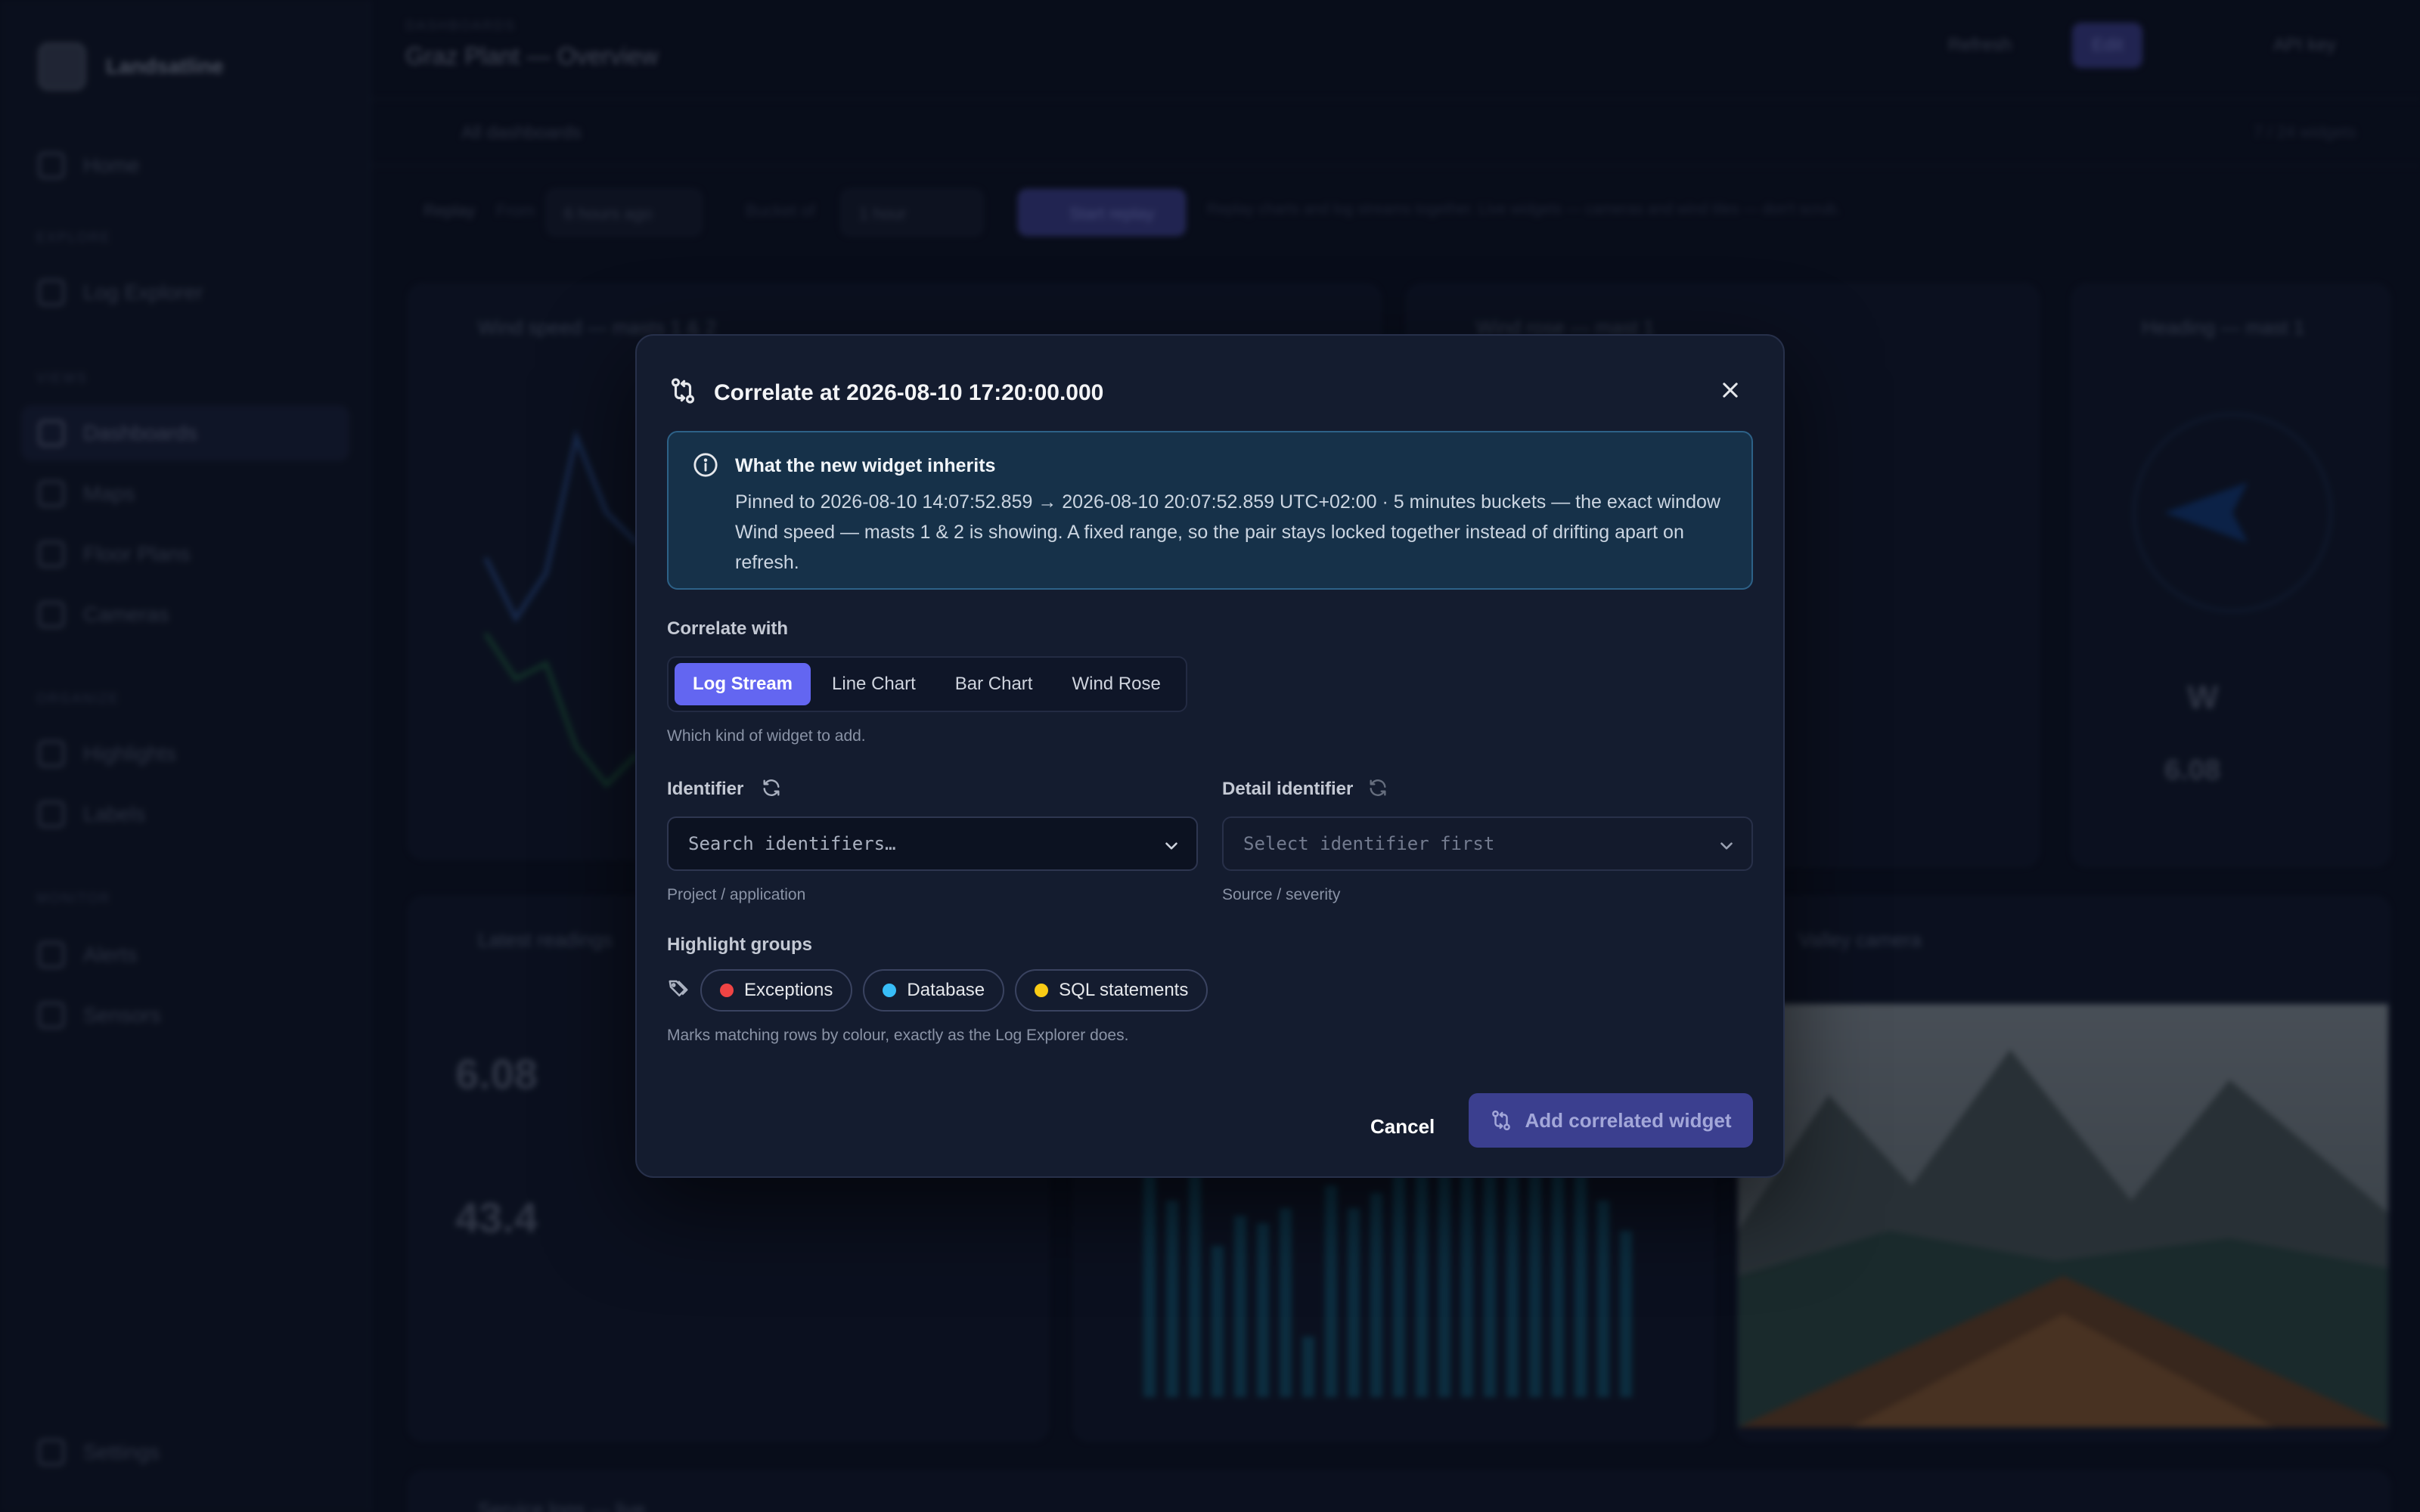  Describe the element at coordinates (728, 628) in the screenshot. I see `correlate-with-label: Correlate with` at that location.